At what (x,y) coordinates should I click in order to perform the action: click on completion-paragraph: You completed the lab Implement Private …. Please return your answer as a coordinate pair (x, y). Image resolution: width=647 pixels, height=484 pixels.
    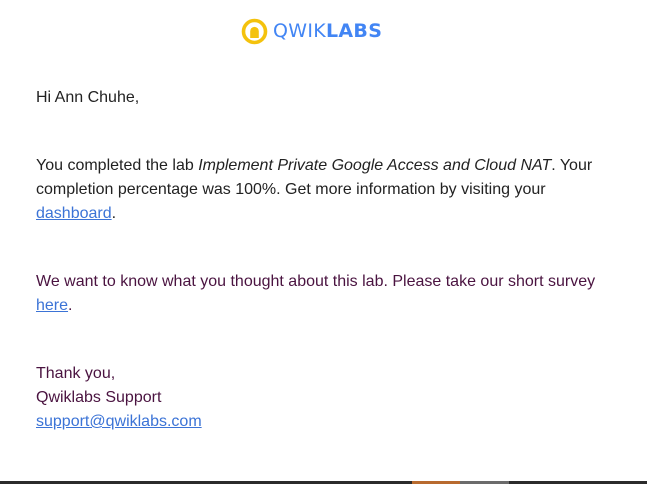
    Looking at the image, I should click on (316, 190).